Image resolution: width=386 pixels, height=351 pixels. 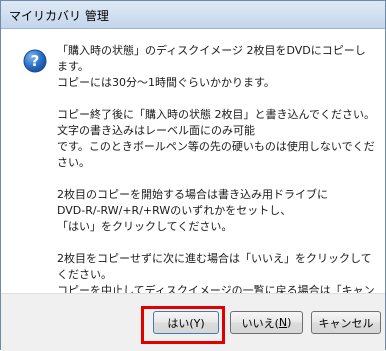 I want to click on no-button-label-prefix: いいえ(, so click(x=260, y=323).